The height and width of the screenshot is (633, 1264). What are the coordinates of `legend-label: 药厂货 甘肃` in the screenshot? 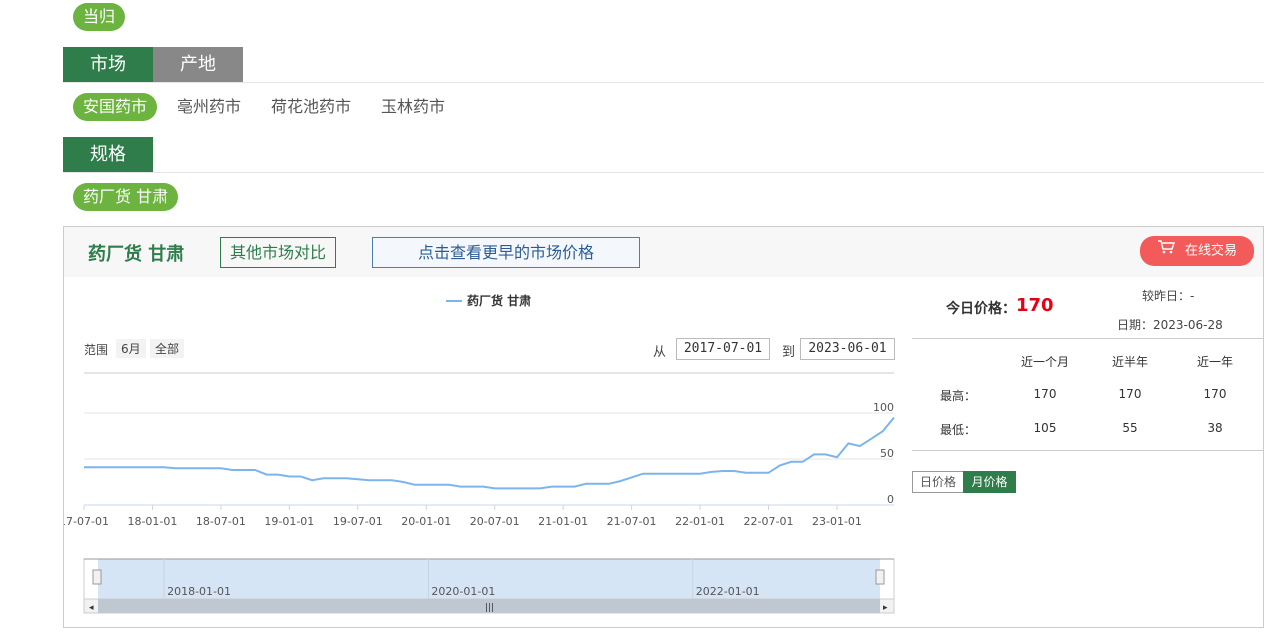 It's located at (499, 300).